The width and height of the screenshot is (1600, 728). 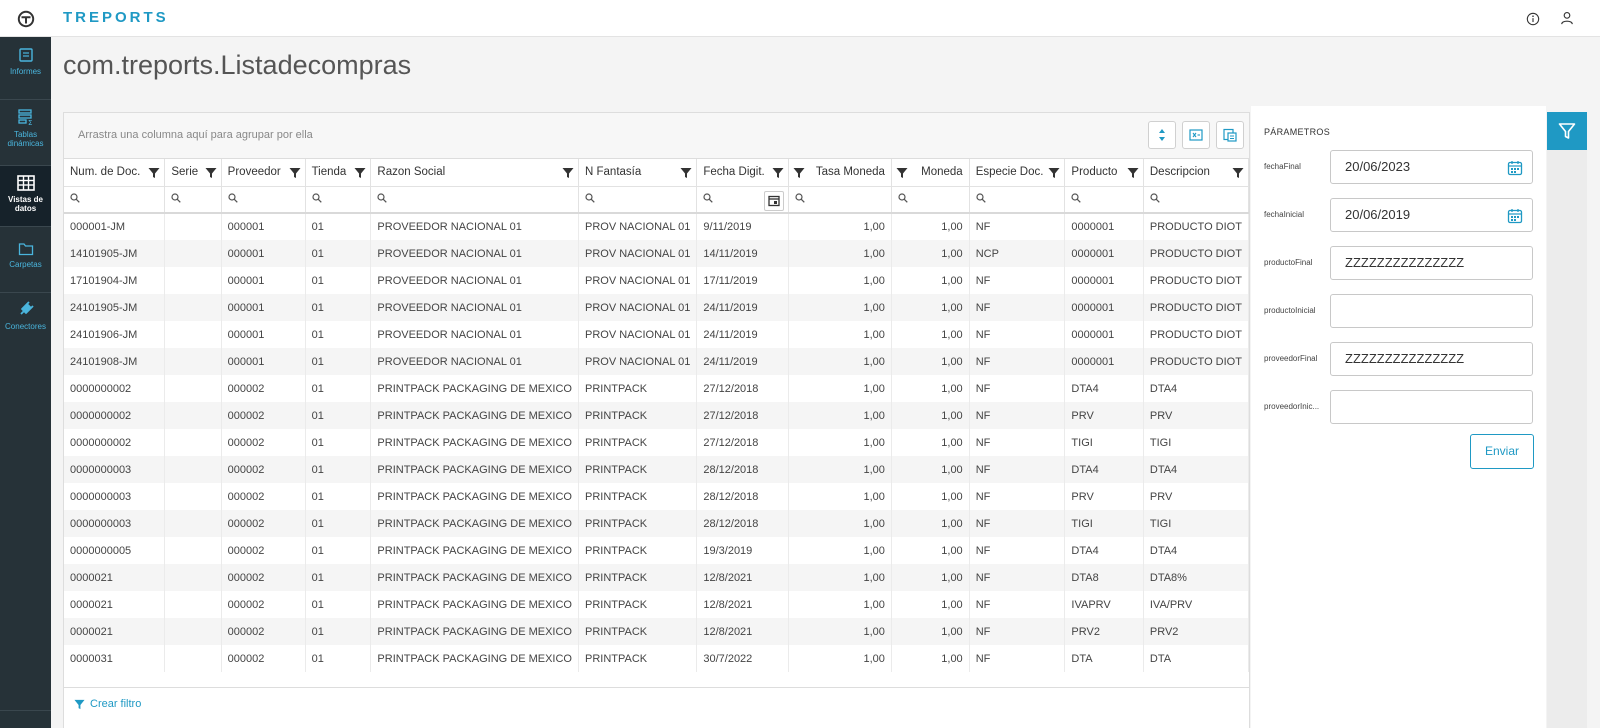 I want to click on table-cell: 1,00, so click(x=930, y=307).